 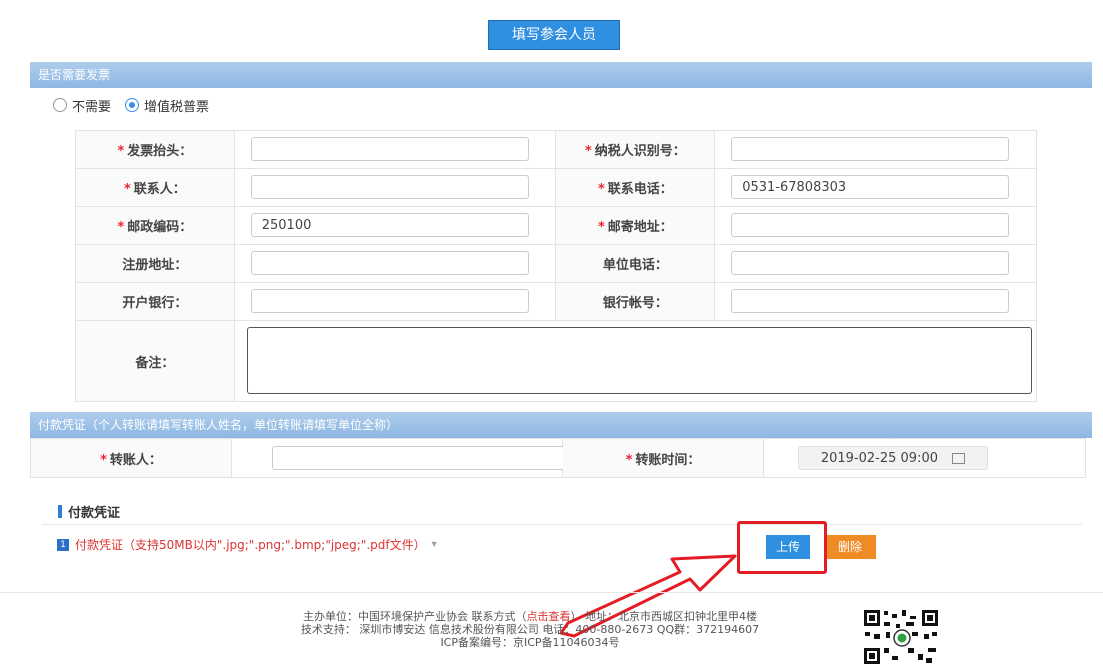 What do you see at coordinates (530, 642) in the screenshot?
I see `footer-line-3: ICP备案编号：京ICP备11046034号` at bounding box center [530, 642].